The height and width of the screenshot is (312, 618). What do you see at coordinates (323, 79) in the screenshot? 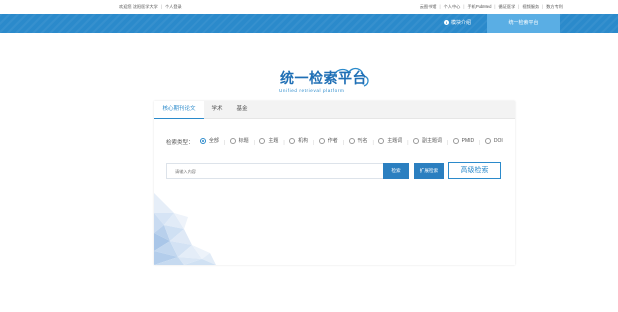
I see `logo-title: 统一检索平台` at bounding box center [323, 79].